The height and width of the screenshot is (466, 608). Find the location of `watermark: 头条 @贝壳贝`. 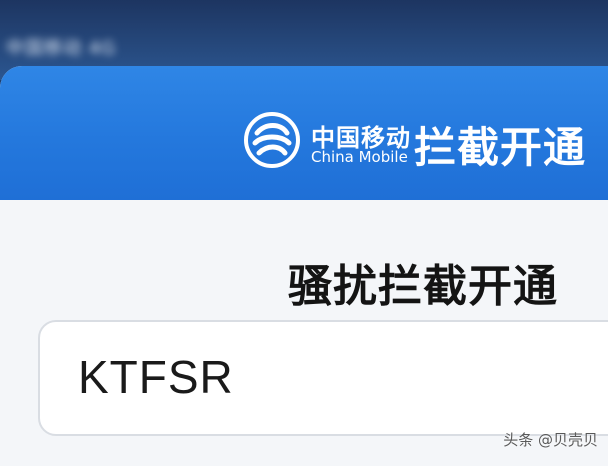

watermark: 头条 @贝壳贝 is located at coordinates (550, 440).